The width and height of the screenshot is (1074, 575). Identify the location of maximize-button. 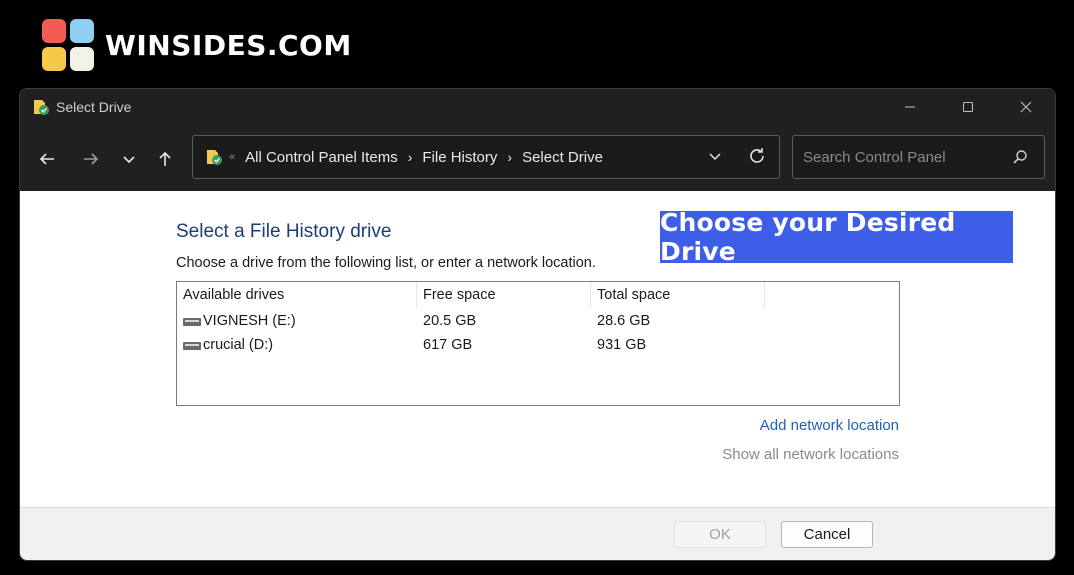
(968, 107).